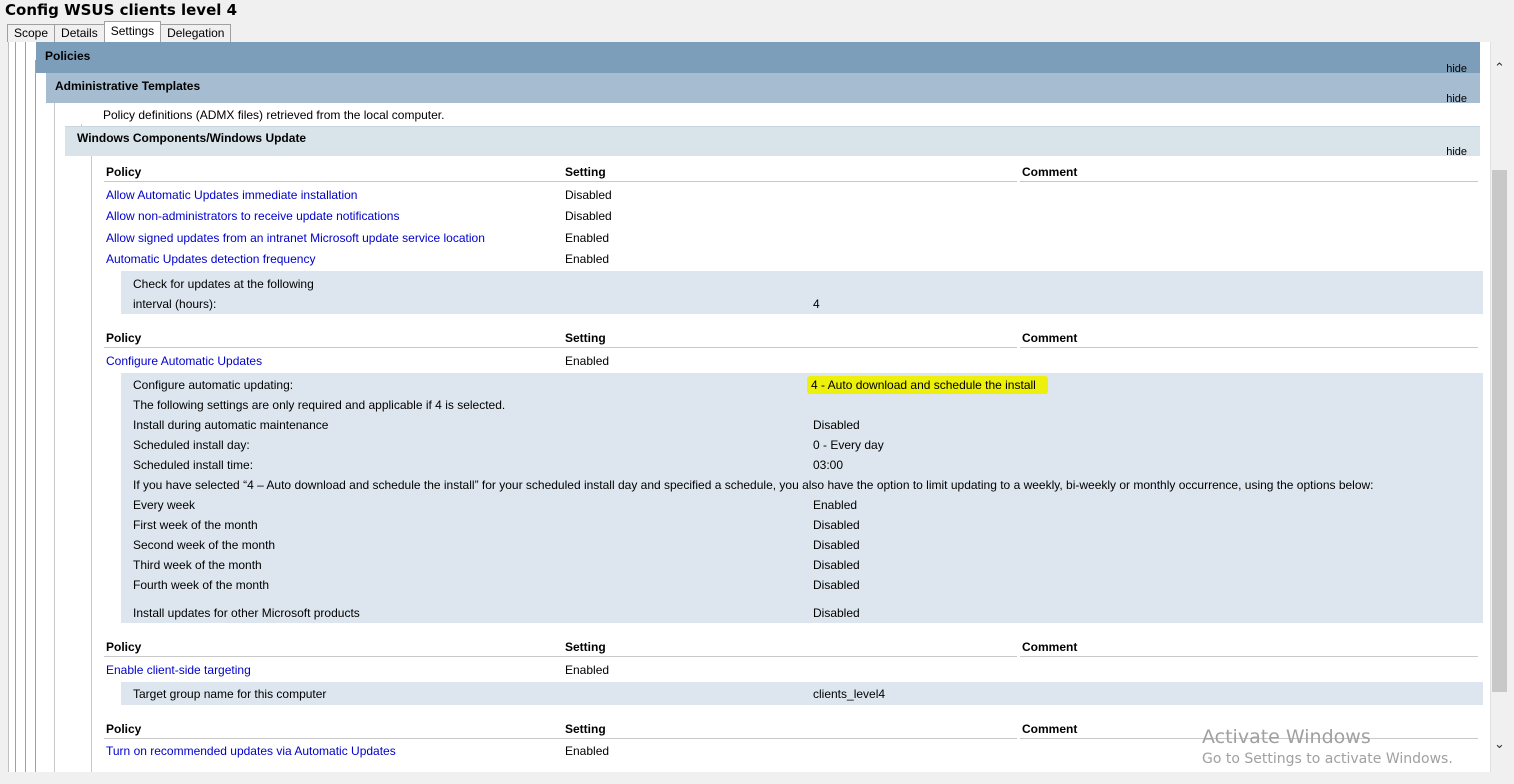  I want to click on detail-value: Enabled, so click(835, 505).